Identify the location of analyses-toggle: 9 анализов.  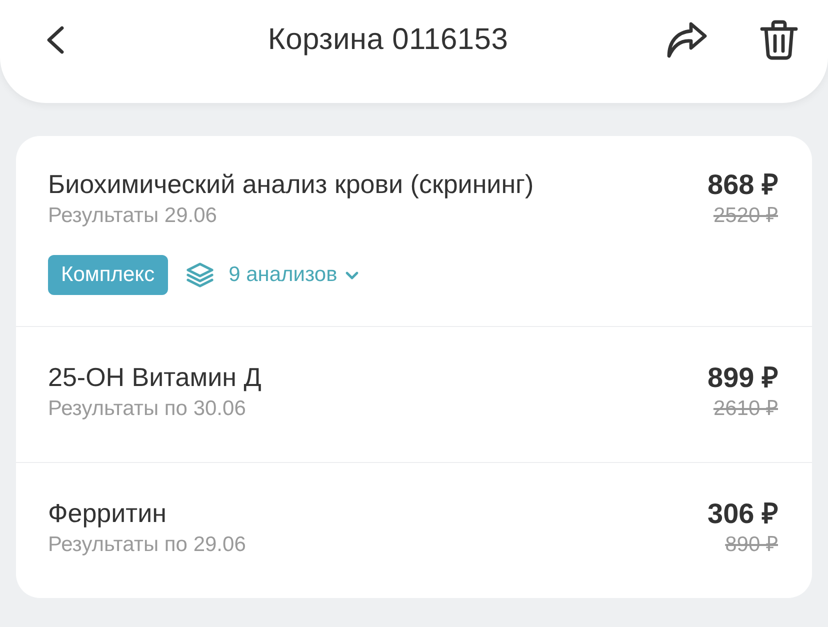
(294, 275).